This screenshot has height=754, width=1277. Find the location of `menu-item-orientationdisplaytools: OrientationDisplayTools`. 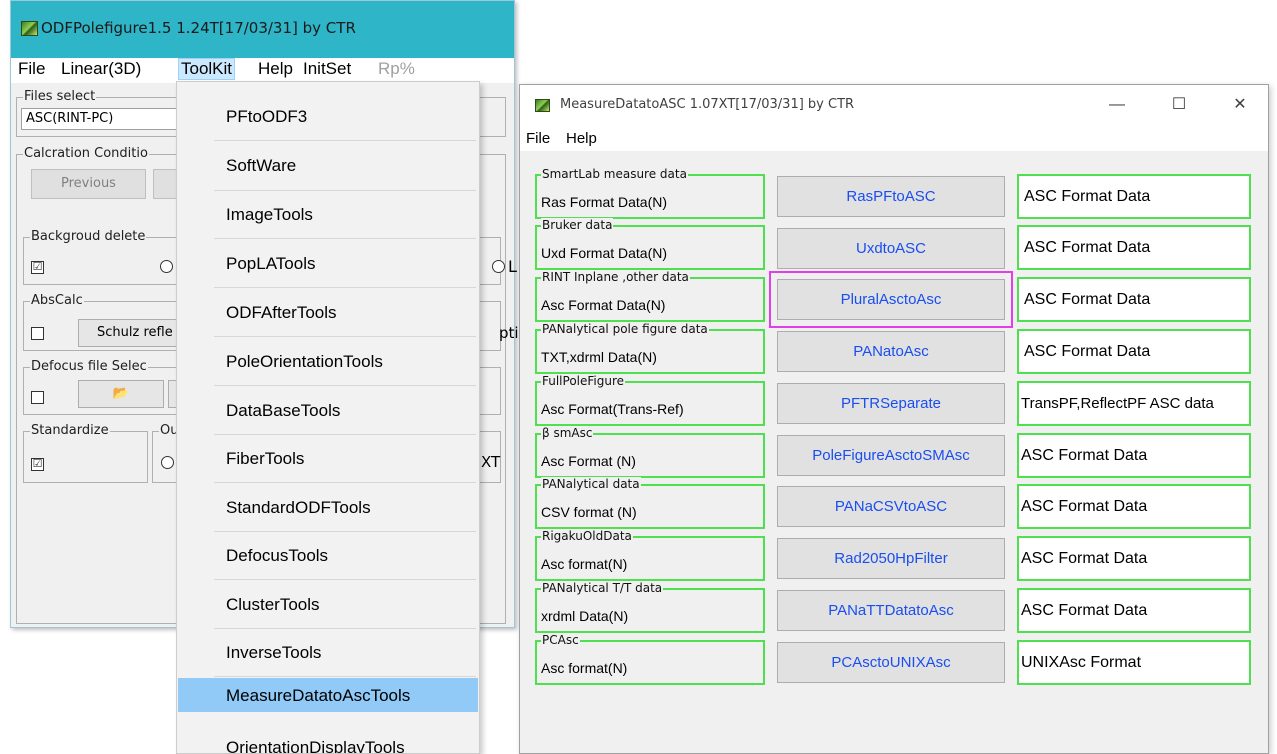

menu-item-orientationdisplaytools: OrientationDisplayTools is located at coordinates (328, 740).